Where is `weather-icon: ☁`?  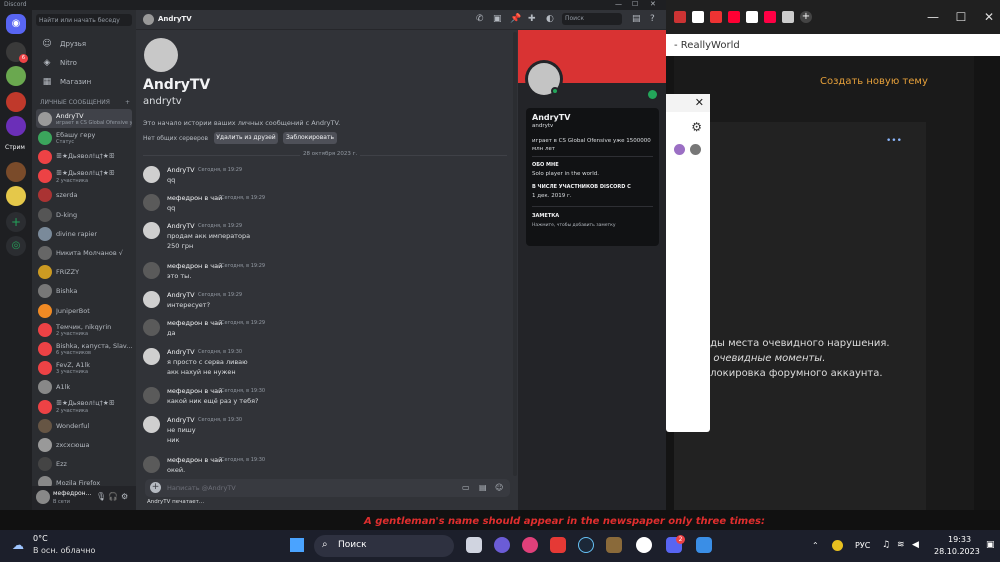 weather-icon: ☁ is located at coordinates (18, 545).